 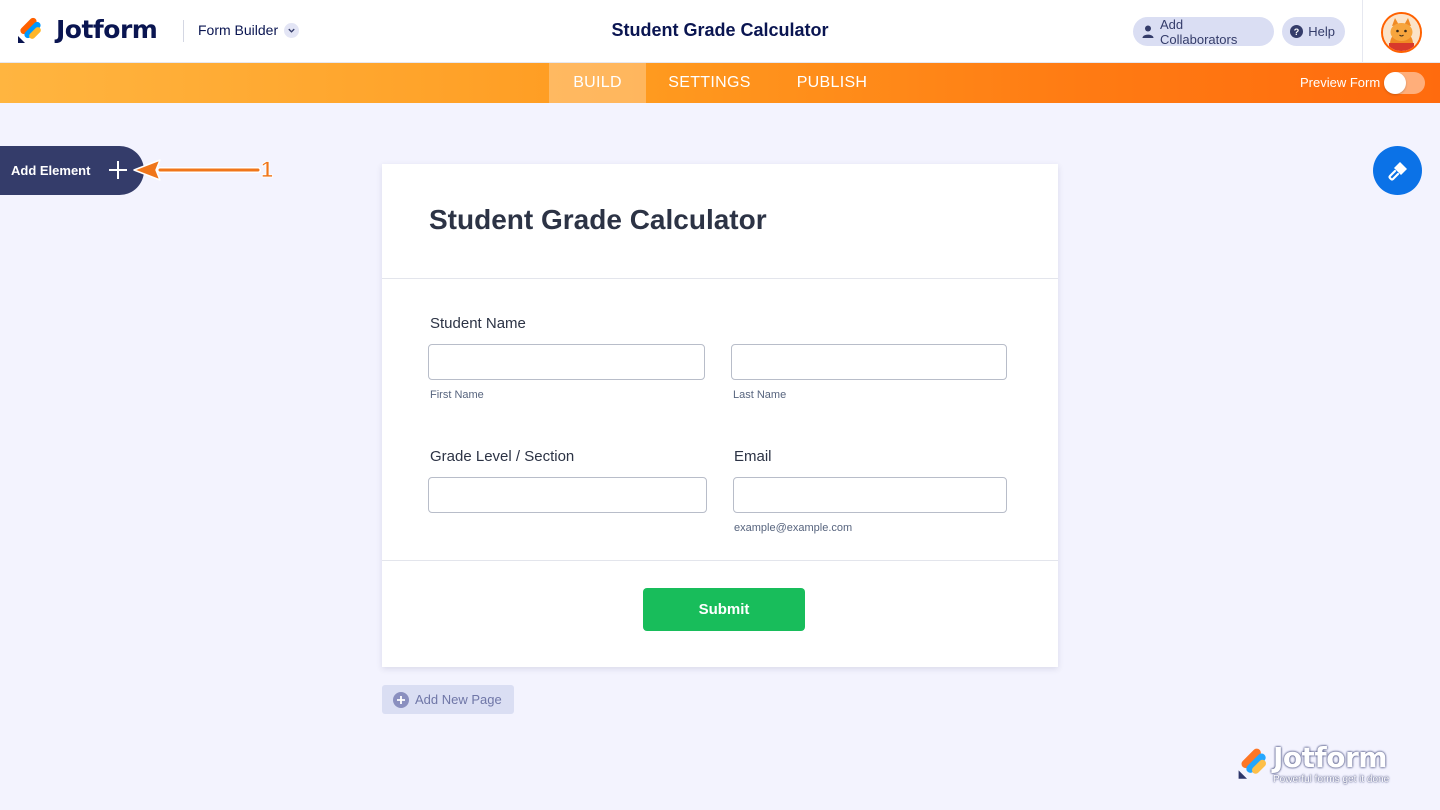 What do you see at coordinates (1199, 31) in the screenshot?
I see `add-collaborators-label: Add Collaborators` at bounding box center [1199, 31].